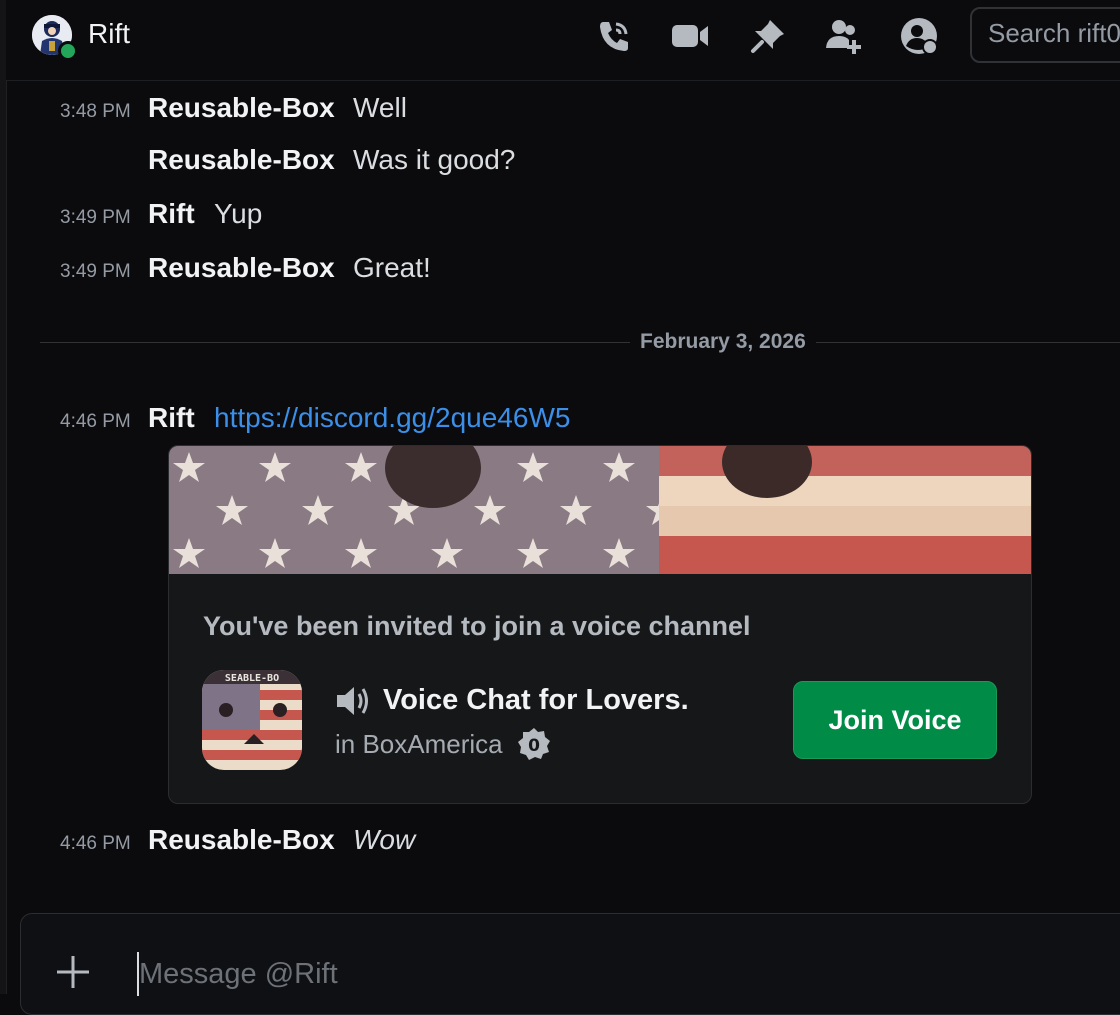  What do you see at coordinates (73, 972) in the screenshot?
I see `add-attachment-plus-icon` at bounding box center [73, 972].